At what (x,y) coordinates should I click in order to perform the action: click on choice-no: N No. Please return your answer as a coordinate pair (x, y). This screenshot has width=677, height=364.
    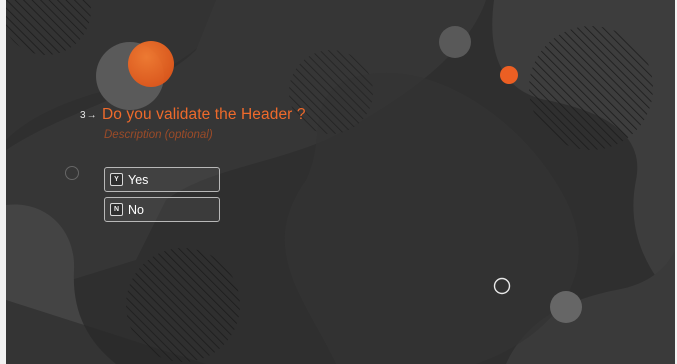
    Looking at the image, I should click on (162, 209).